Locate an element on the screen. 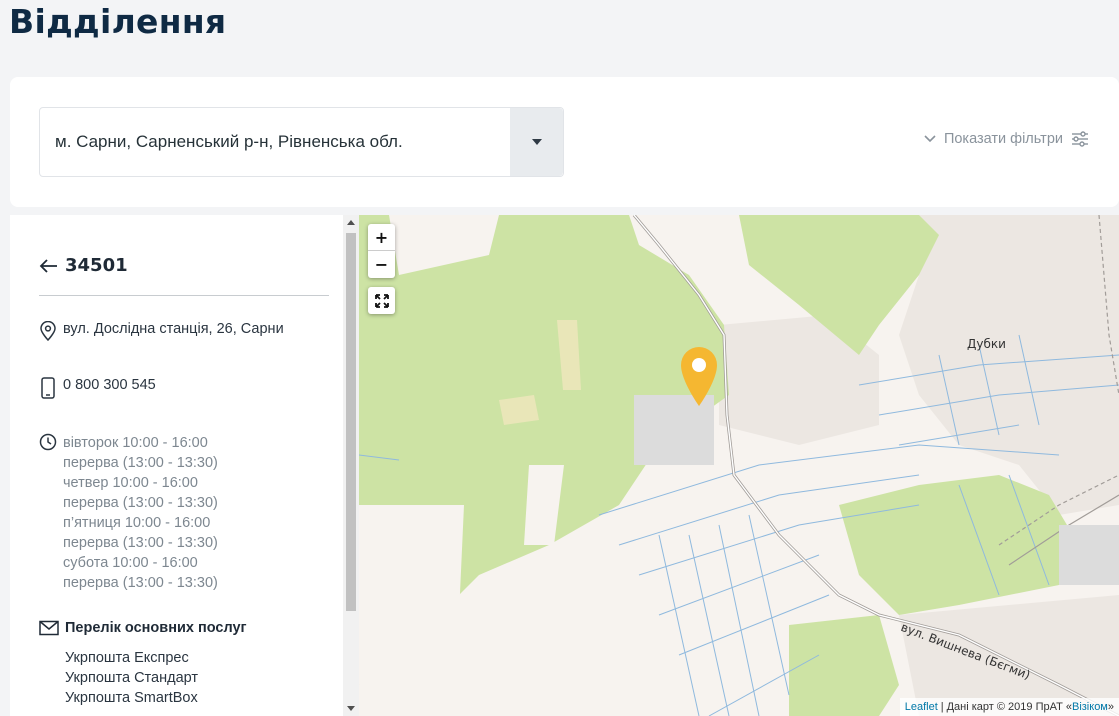  visicom-link: Візіком is located at coordinates (1090, 707).